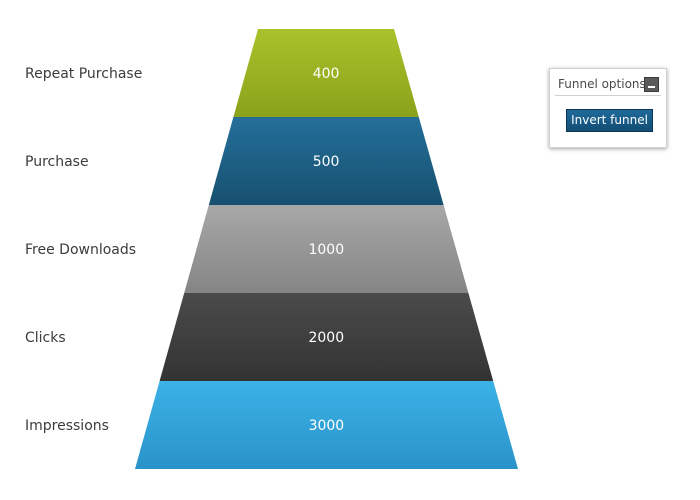 Image resolution: width=700 pixels, height=500 pixels. I want to click on funnel-category-label: Impressions, so click(67, 426).